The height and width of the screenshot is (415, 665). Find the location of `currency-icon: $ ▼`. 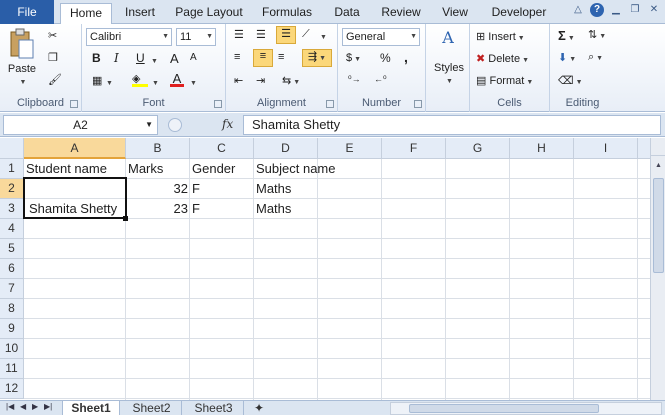

currency-icon: $ ▼ is located at coordinates (353, 58).